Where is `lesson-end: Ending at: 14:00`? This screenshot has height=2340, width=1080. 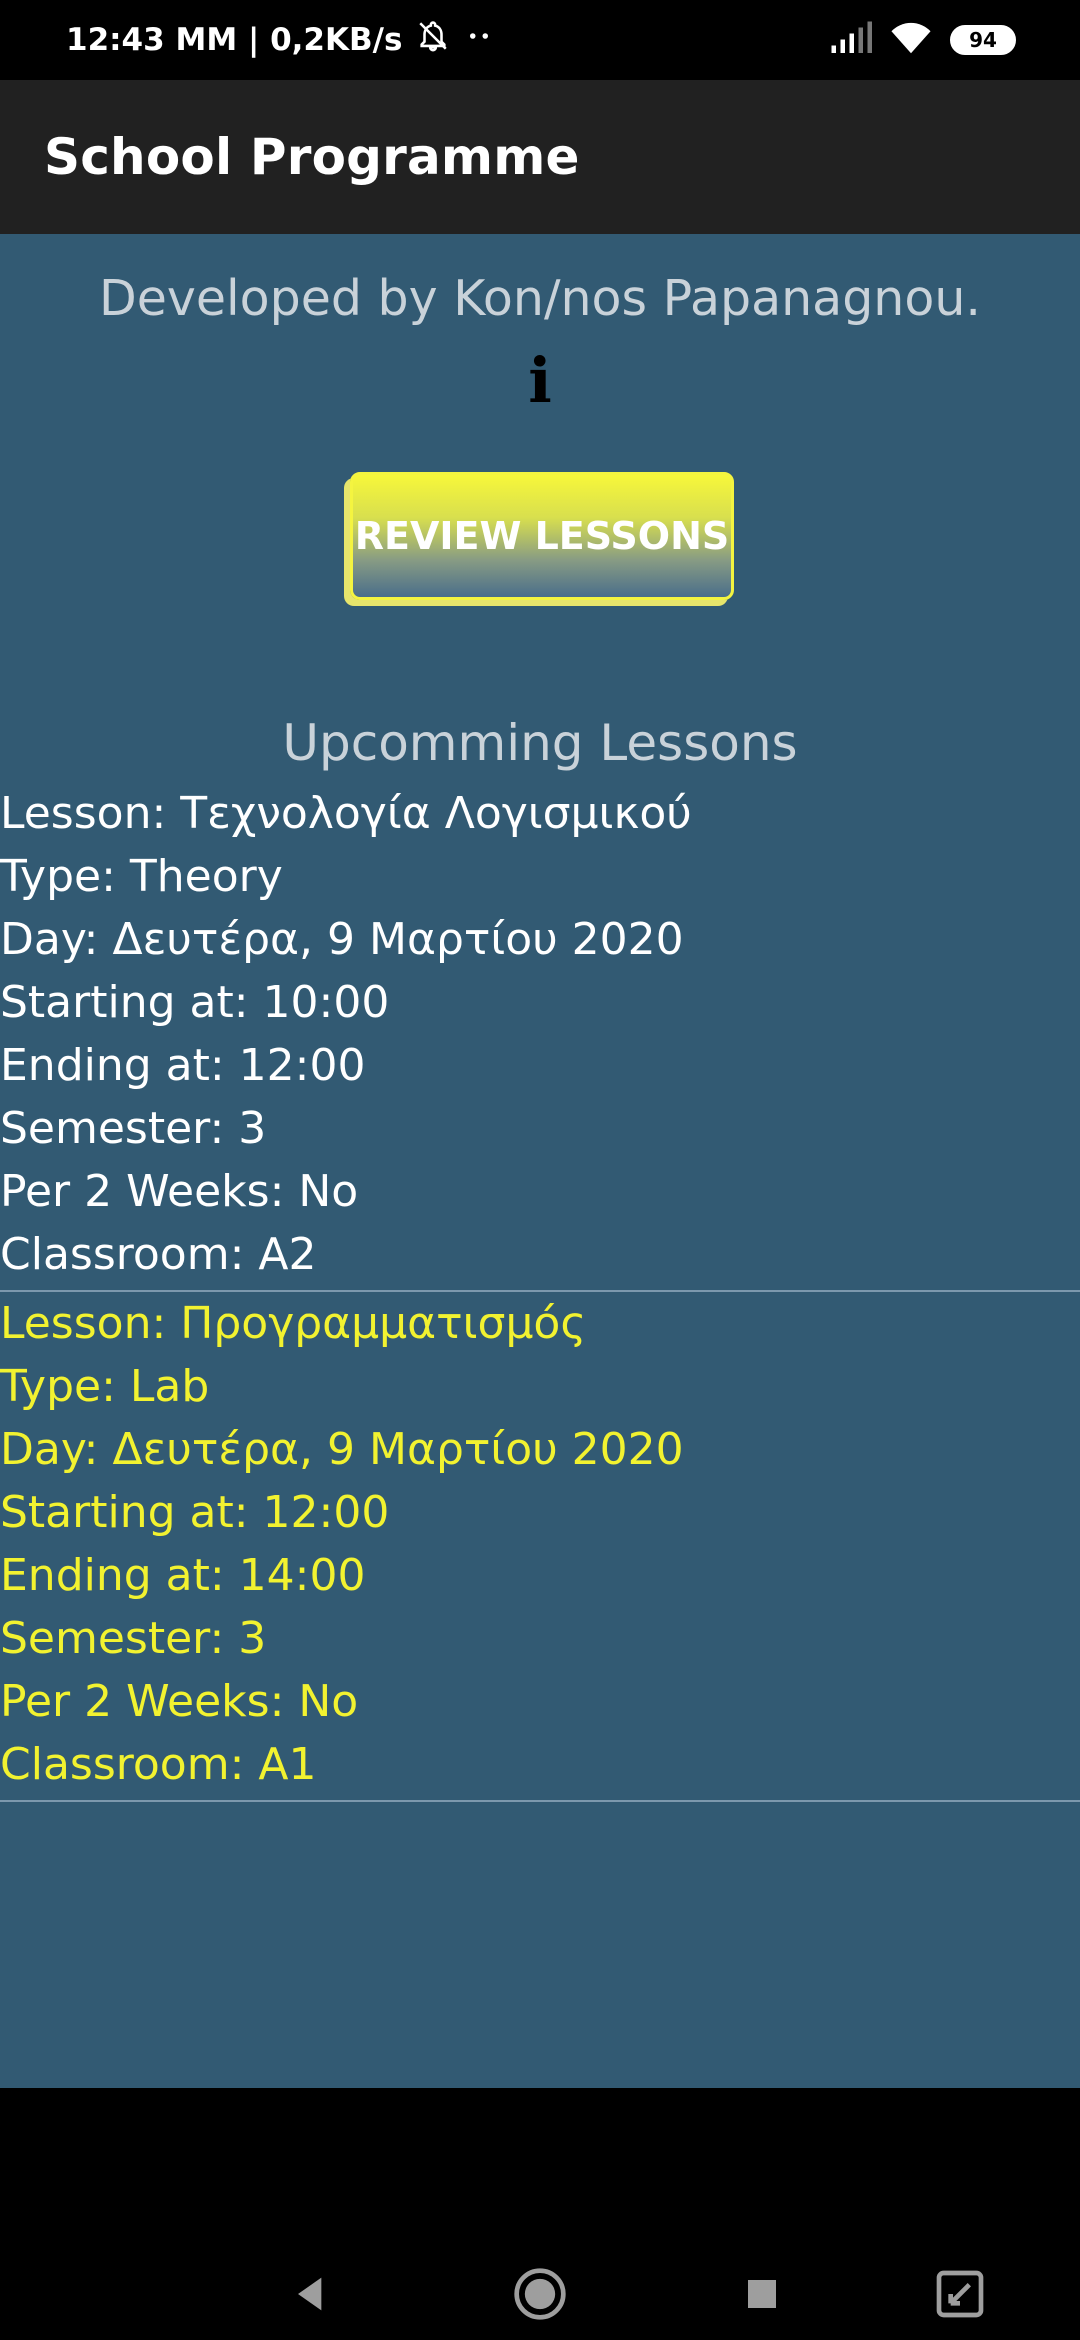 lesson-end: Ending at: 14:00 is located at coordinates (183, 1575).